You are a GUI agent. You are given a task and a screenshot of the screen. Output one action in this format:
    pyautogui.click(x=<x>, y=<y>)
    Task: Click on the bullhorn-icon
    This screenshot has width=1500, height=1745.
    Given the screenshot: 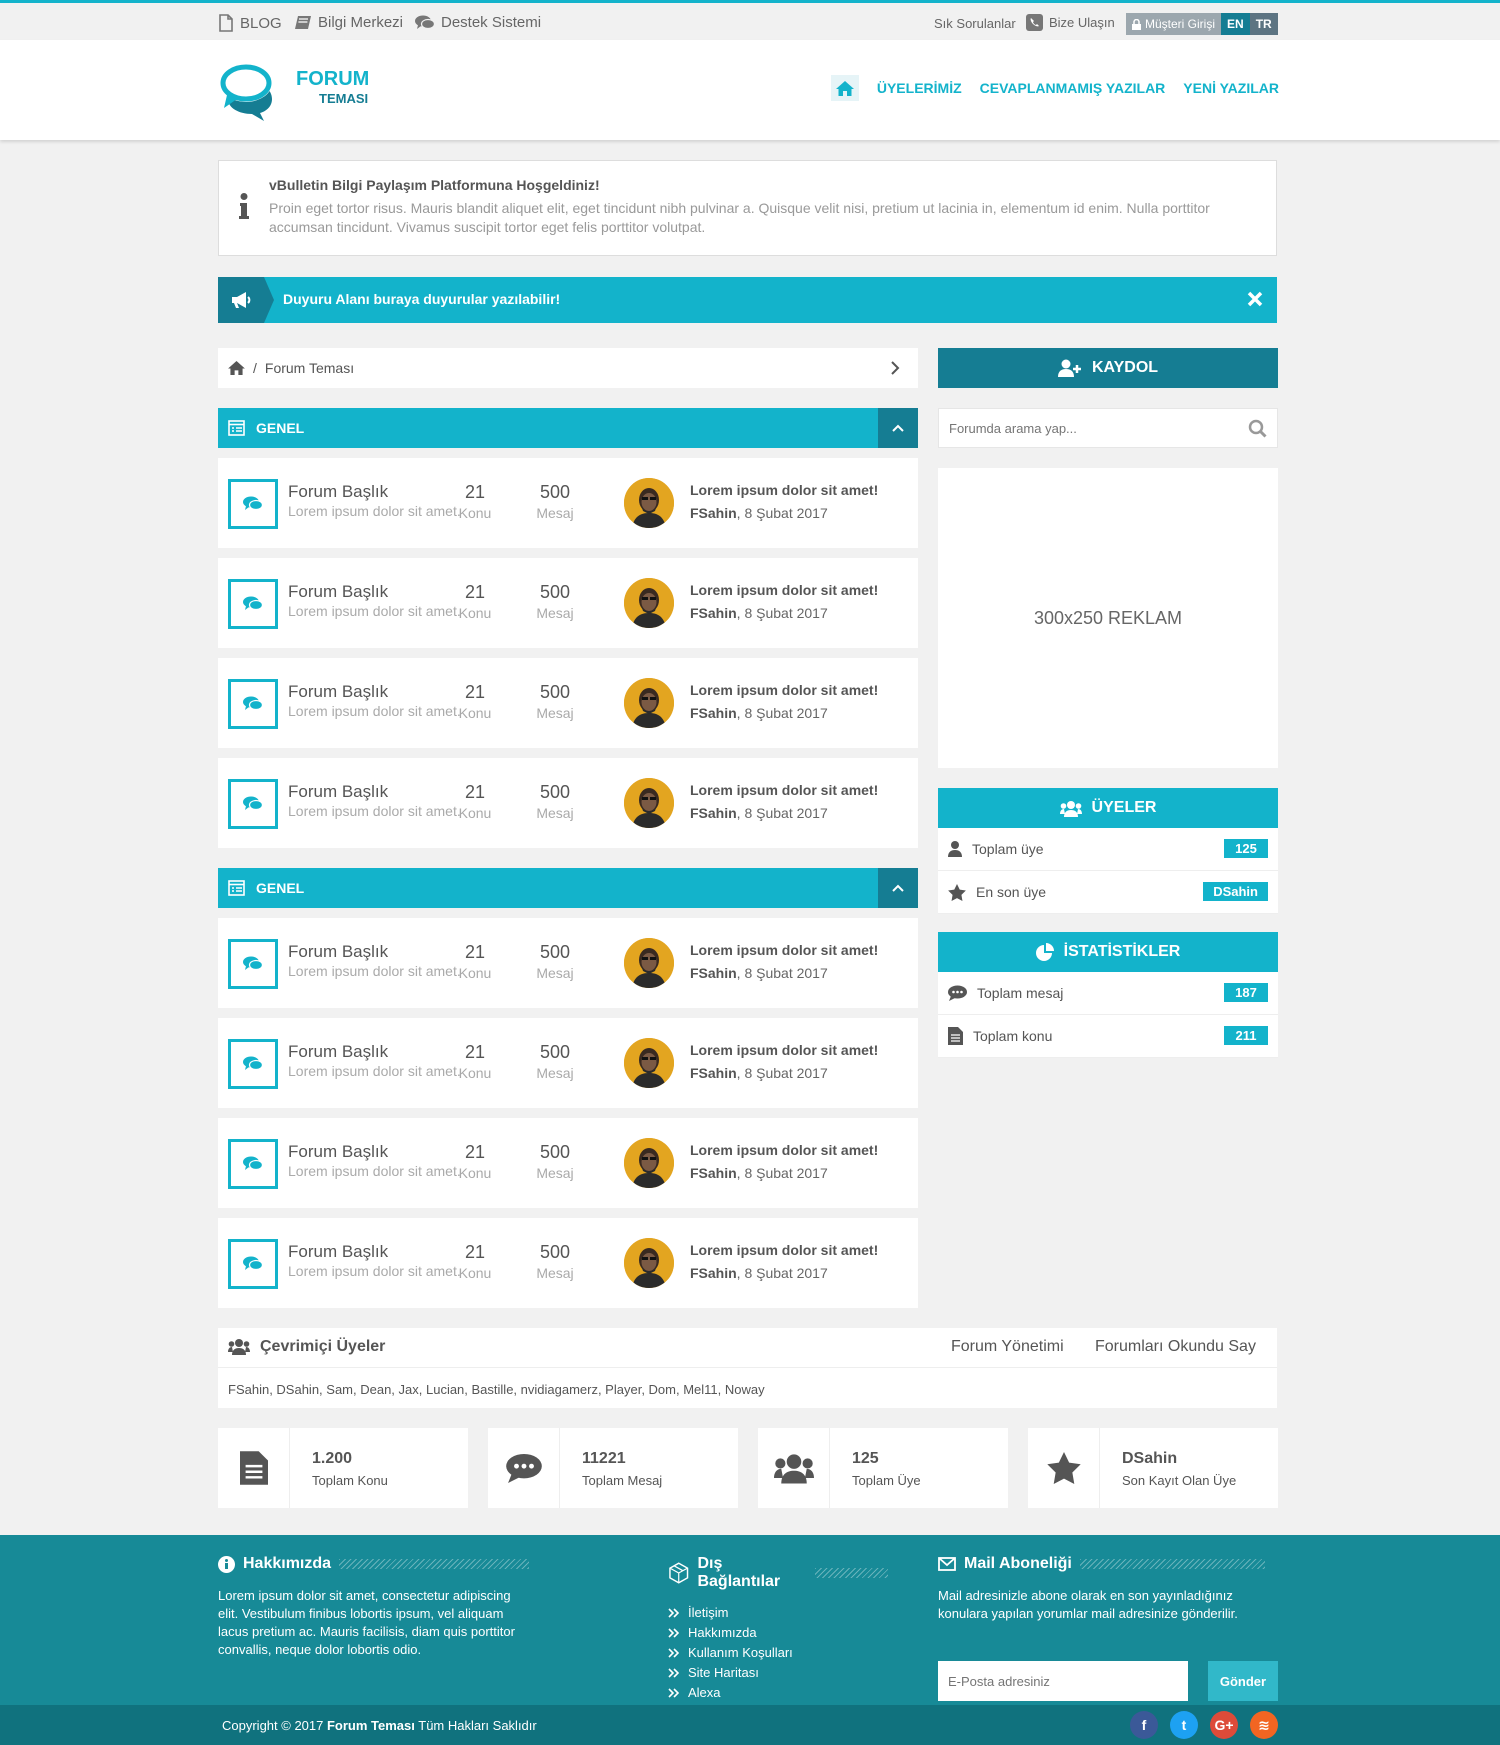 What is the action you would take?
    pyautogui.click(x=241, y=300)
    